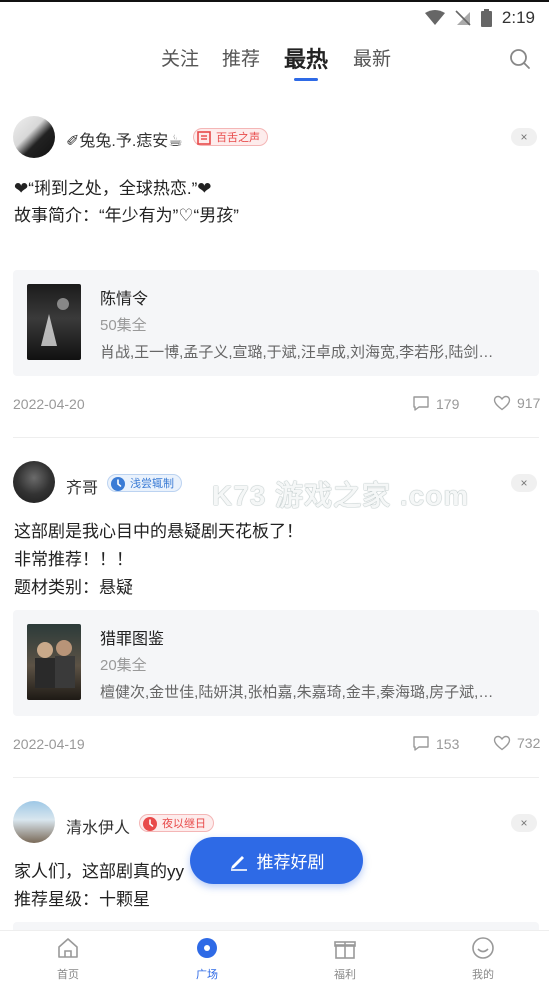 This screenshot has height=987, width=549. Describe the element at coordinates (152, 484) in the screenshot. I see `badge-label: 浅尝辄制` at that location.